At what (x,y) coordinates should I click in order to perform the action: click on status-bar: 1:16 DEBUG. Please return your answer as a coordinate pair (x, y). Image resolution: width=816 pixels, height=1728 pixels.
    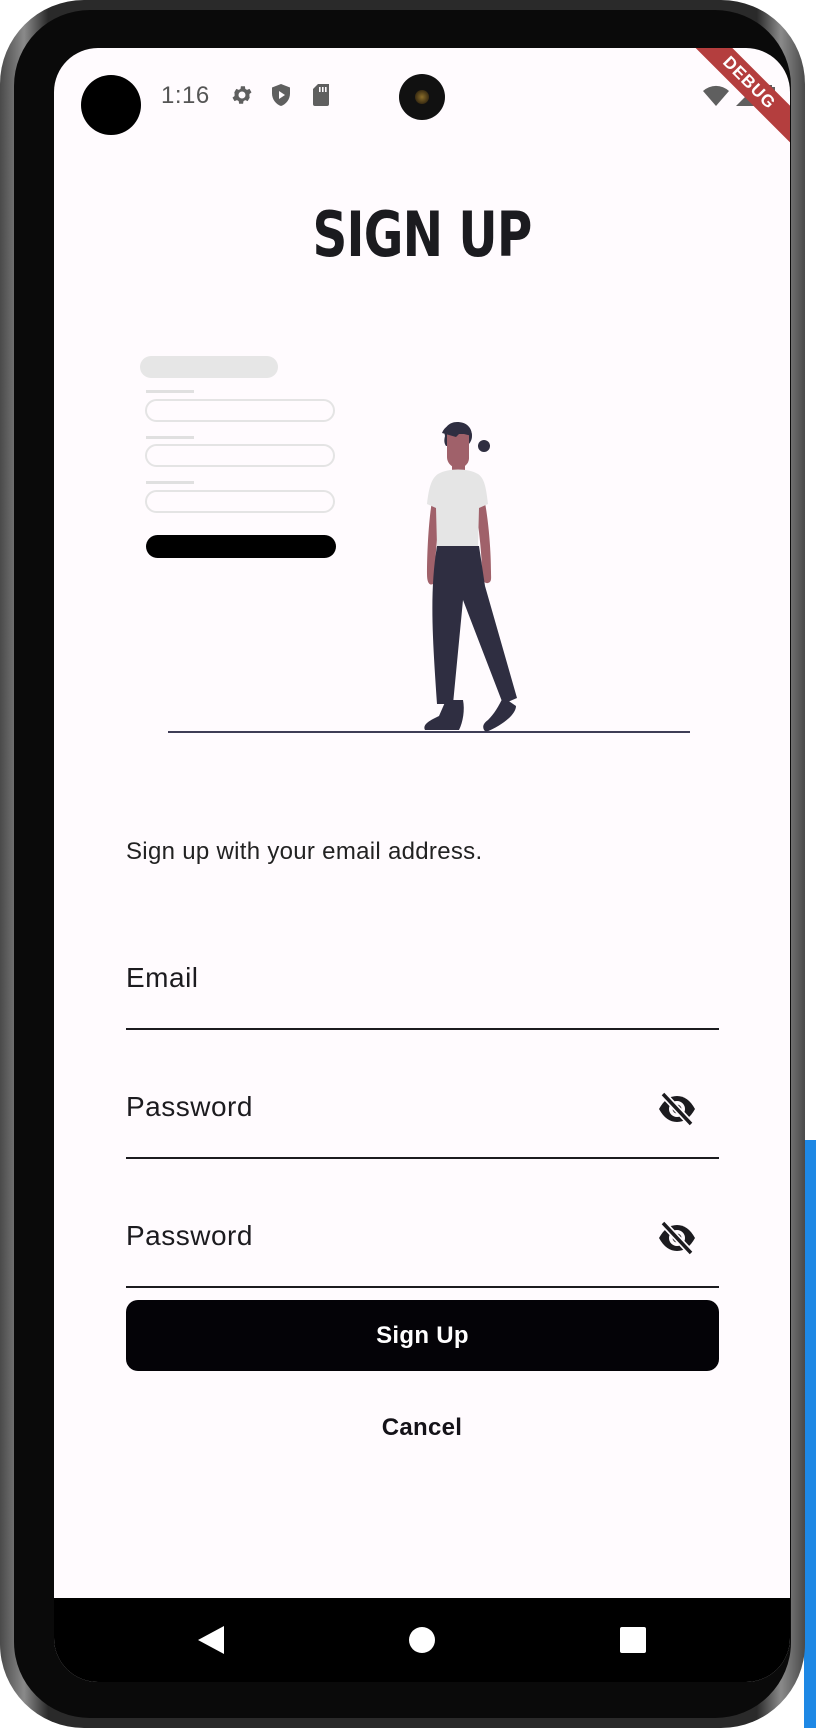
    Looking at the image, I should click on (422, 97).